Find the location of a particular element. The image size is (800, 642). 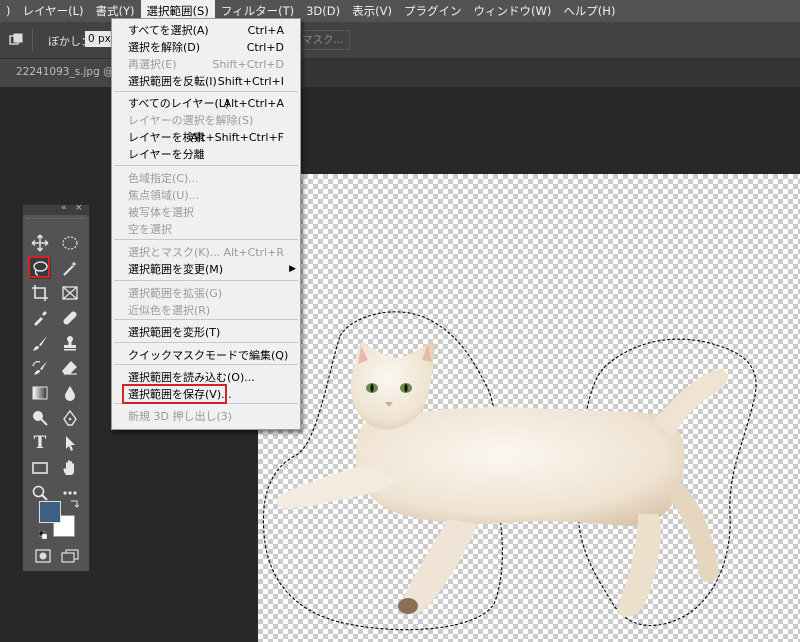

select-menu-item: 被写体を選択 is located at coordinates (206, 212).